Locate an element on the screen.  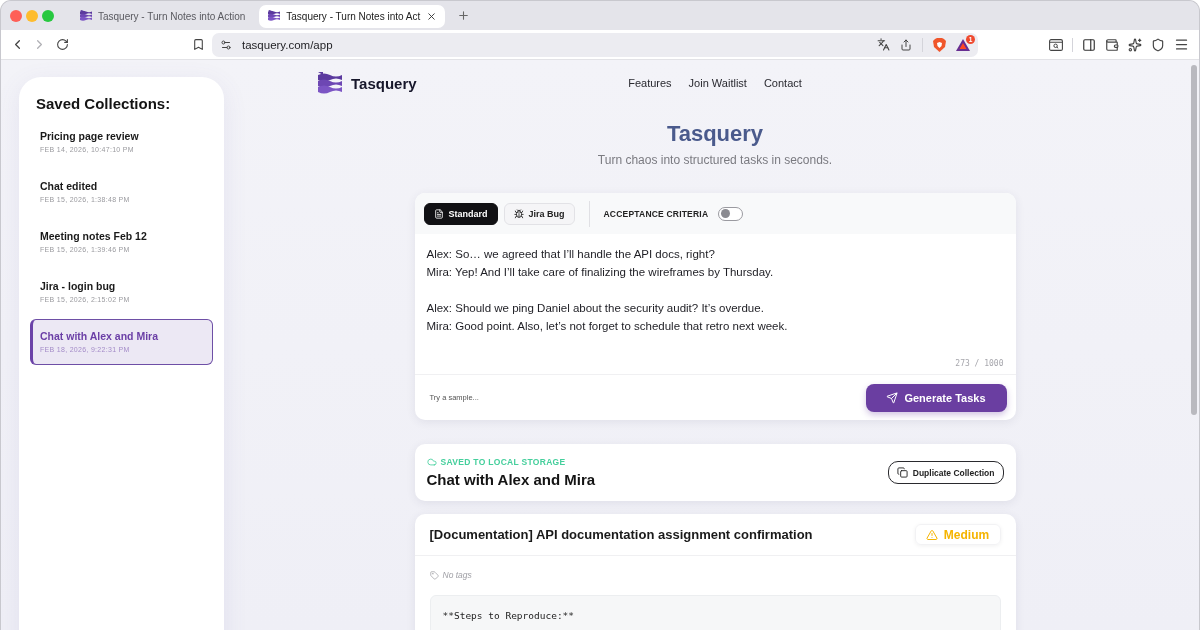
warning-icon is located at coordinates (931, 534).